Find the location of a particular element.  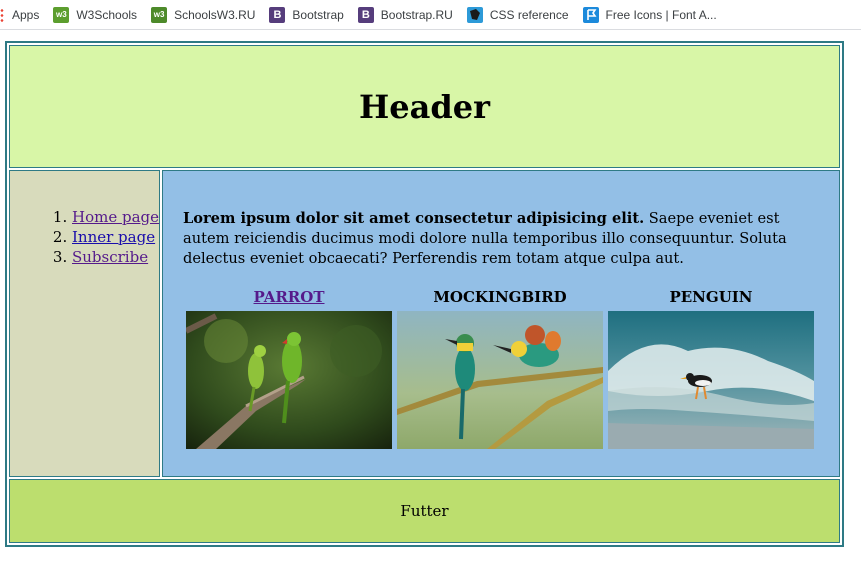

bookmark-bootstrap-ru: B Bootstrap.RU is located at coordinates (405, 15).